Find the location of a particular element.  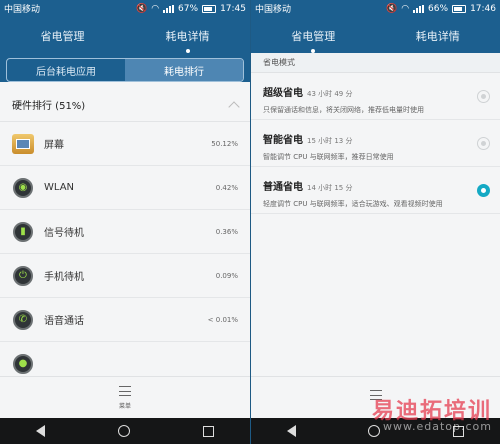

mode-section-title: 省电模式 is located at coordinates (375, 63).